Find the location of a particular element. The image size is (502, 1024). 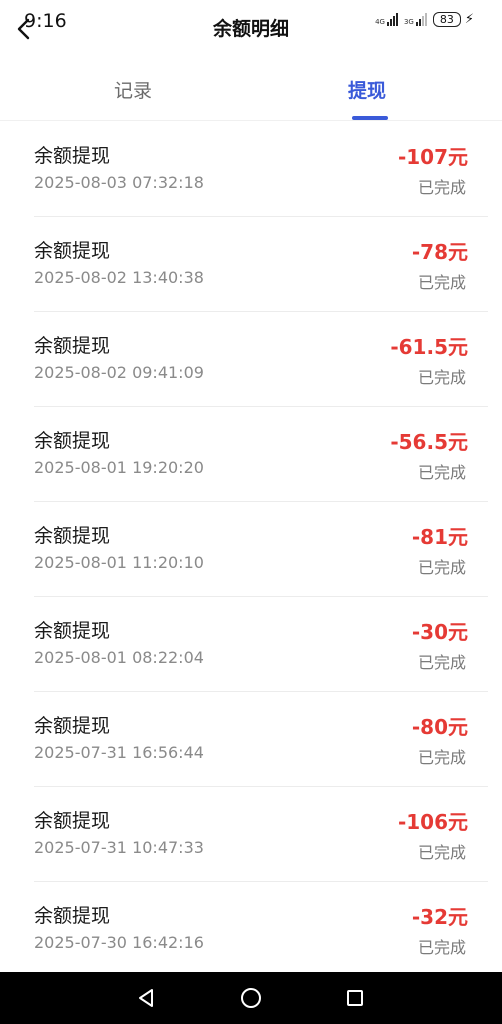

circle-home-icon is located at coordinates (251, 998).